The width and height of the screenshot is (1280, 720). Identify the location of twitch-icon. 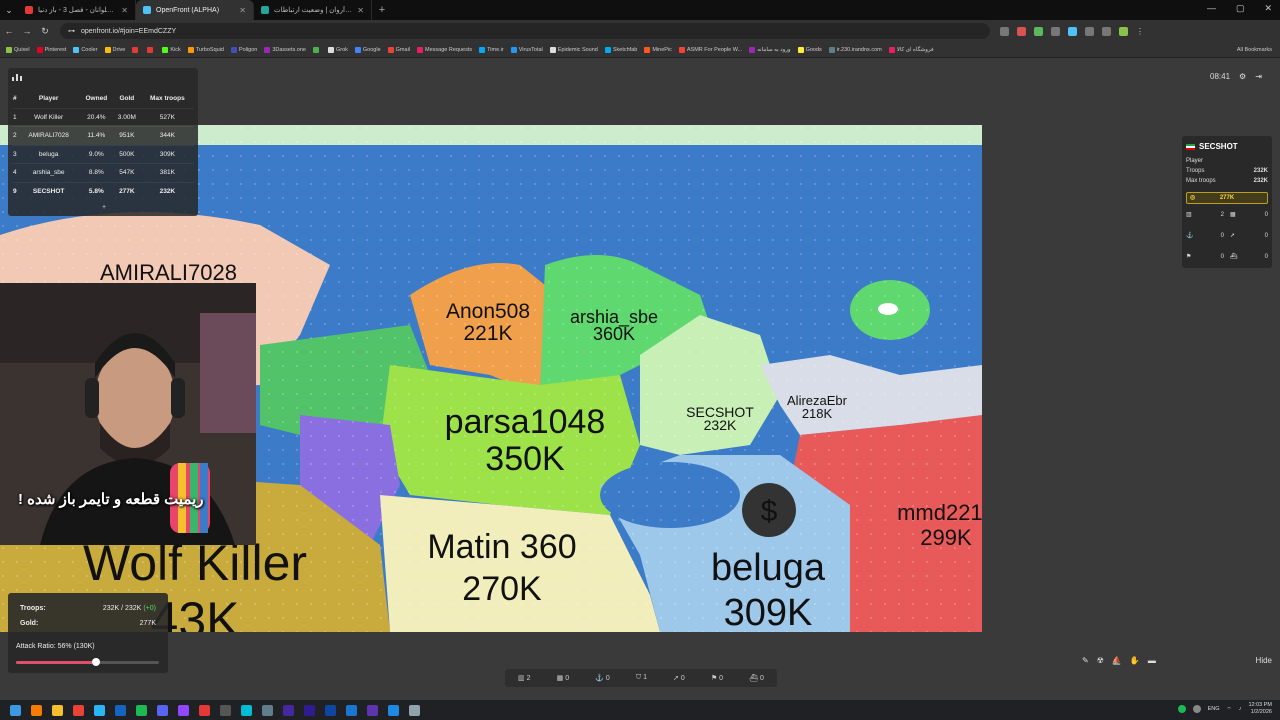
(183, 710).